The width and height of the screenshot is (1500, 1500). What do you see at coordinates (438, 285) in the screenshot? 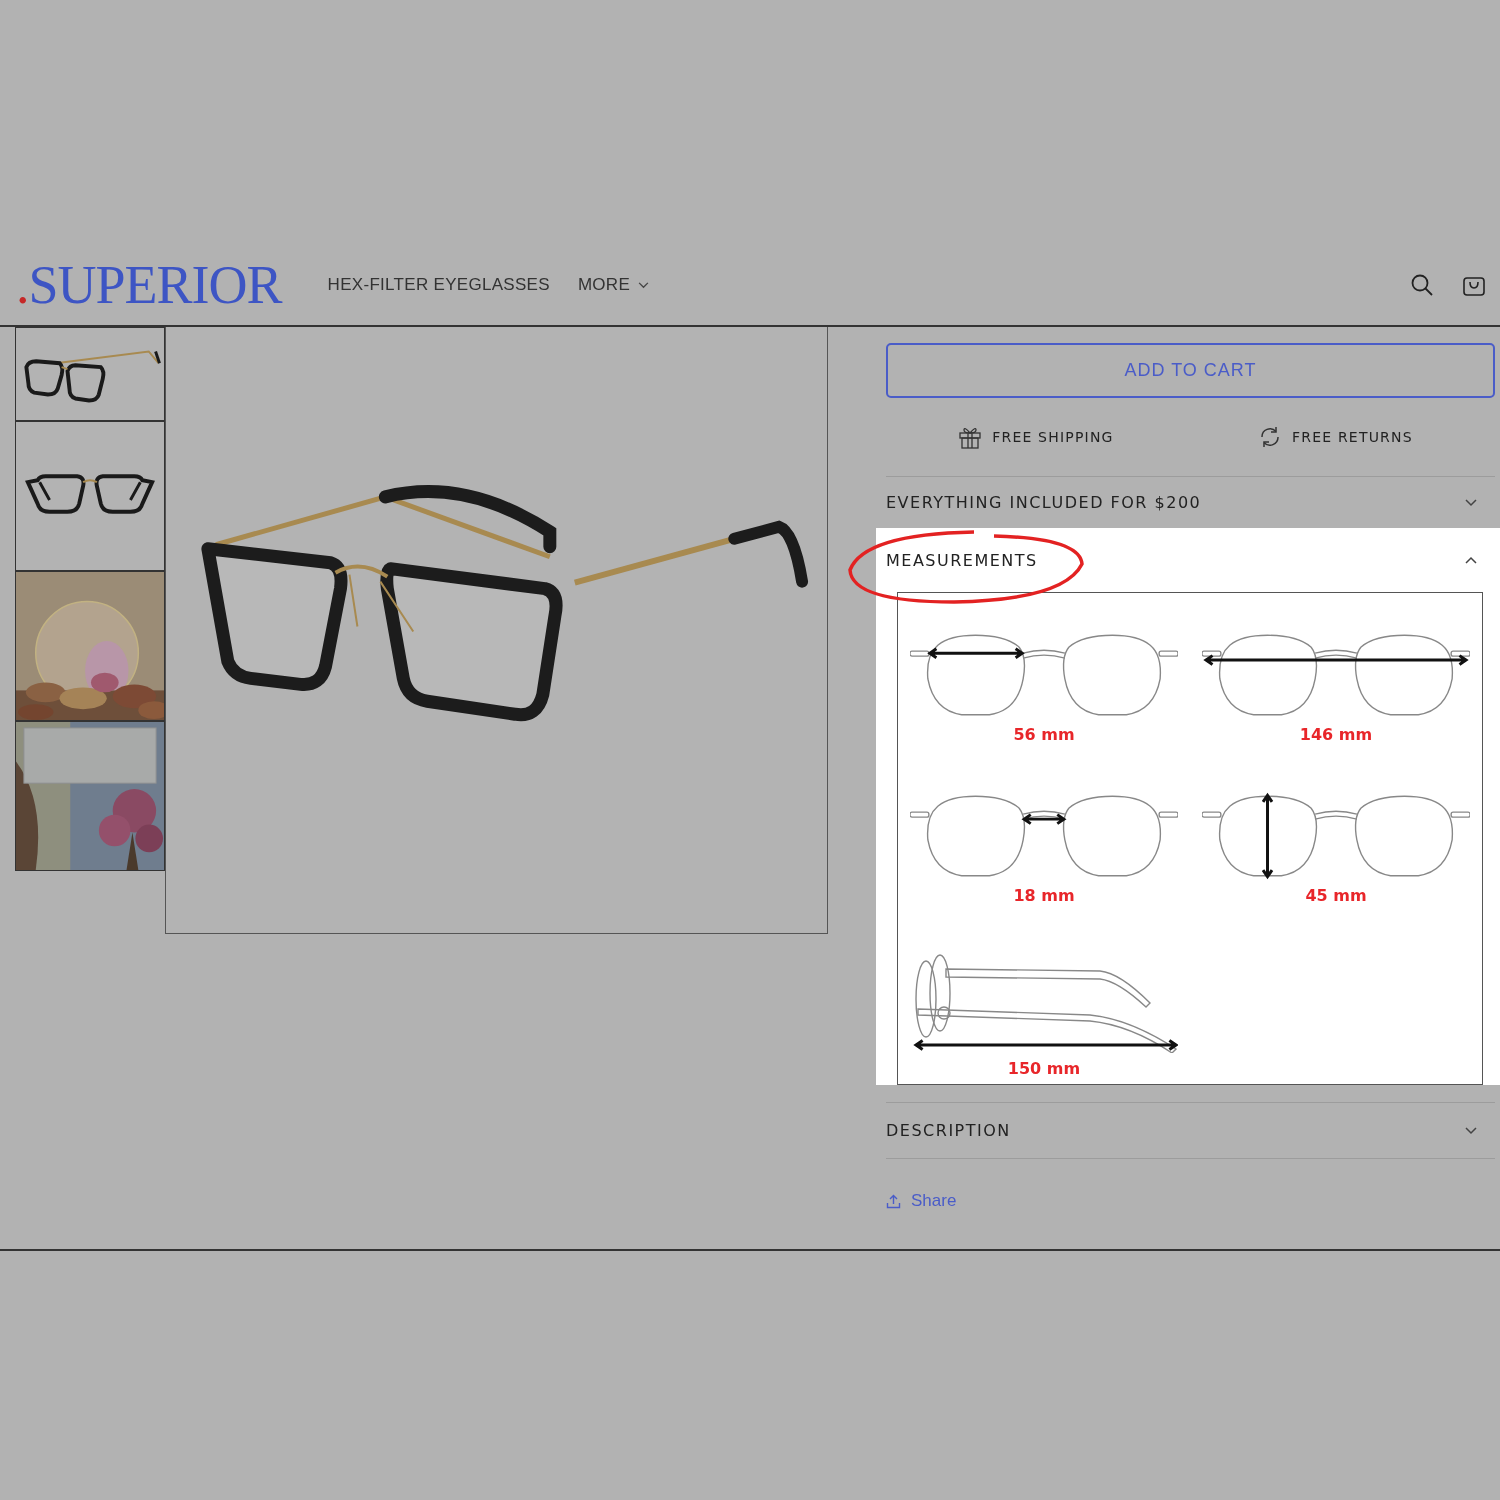
I see `nav-link: HEX-FILTER EYEGLASSES` at bounding box center [438, 285].